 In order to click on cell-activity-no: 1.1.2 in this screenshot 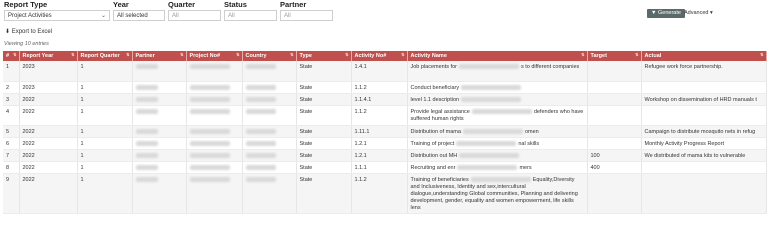, I will do `click(379, 87)`.